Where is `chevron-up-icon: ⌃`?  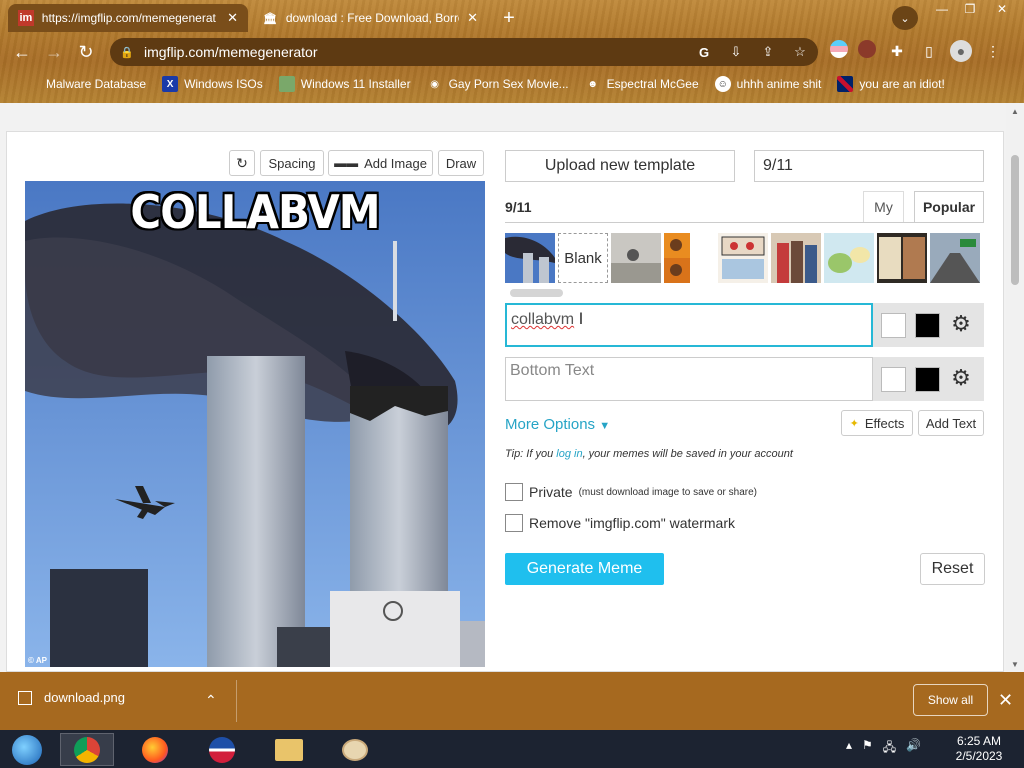
chevron-up-icon: ⌃ is located at coordinates (211, 700).